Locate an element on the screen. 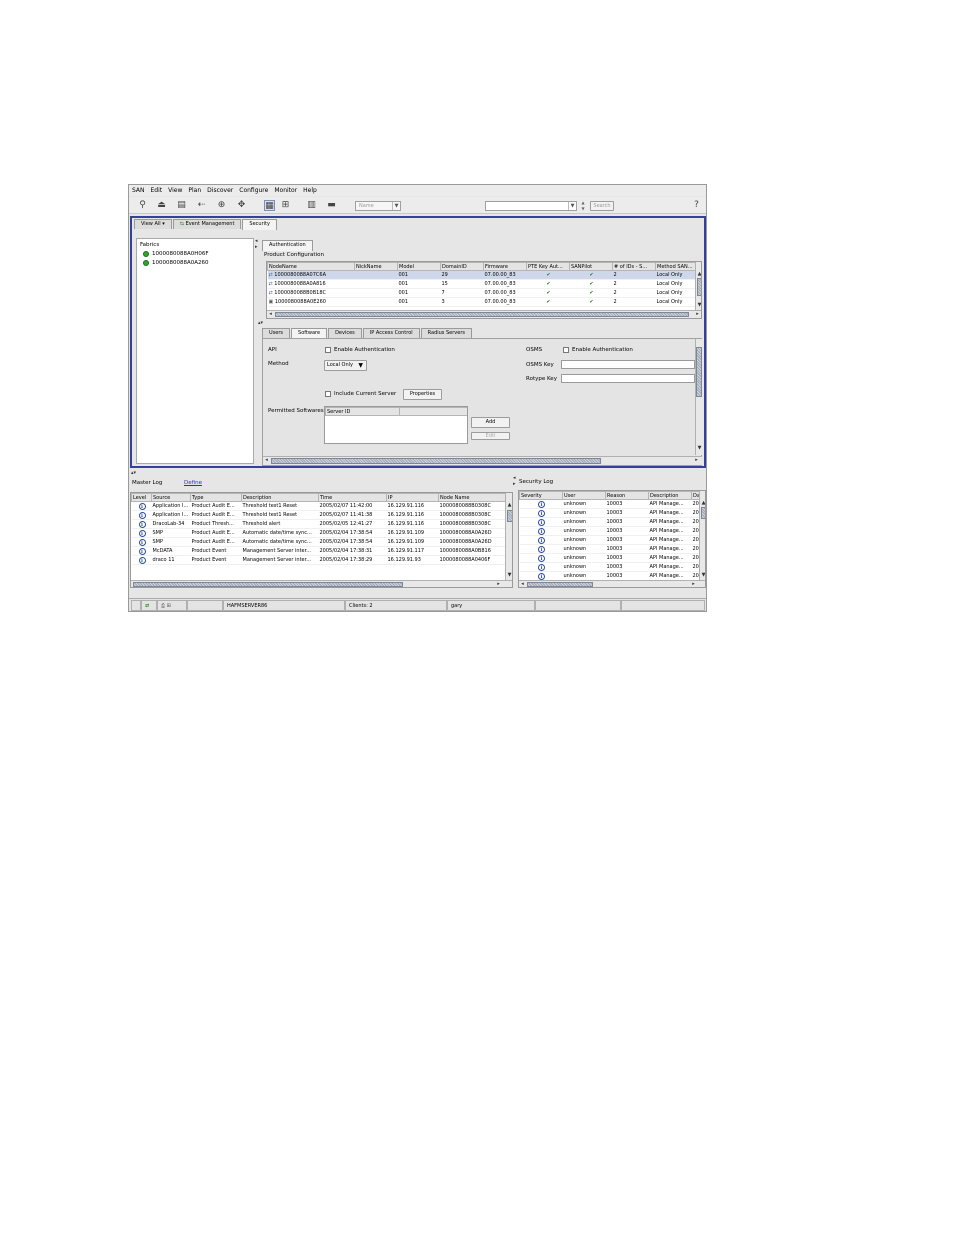 This screenshot has height=1235, width=954. column-header: NickName is located at coordinates (376, 266).